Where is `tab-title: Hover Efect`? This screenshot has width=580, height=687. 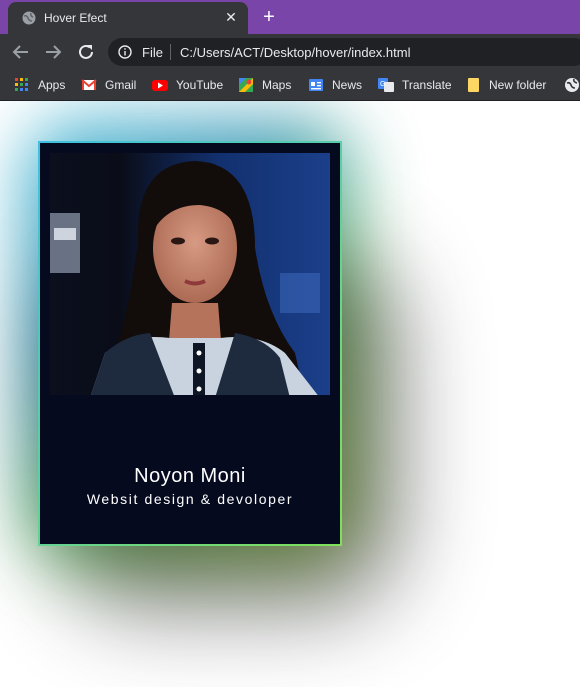 tab-title: Hover Efect is located at coordinates (75, 18).